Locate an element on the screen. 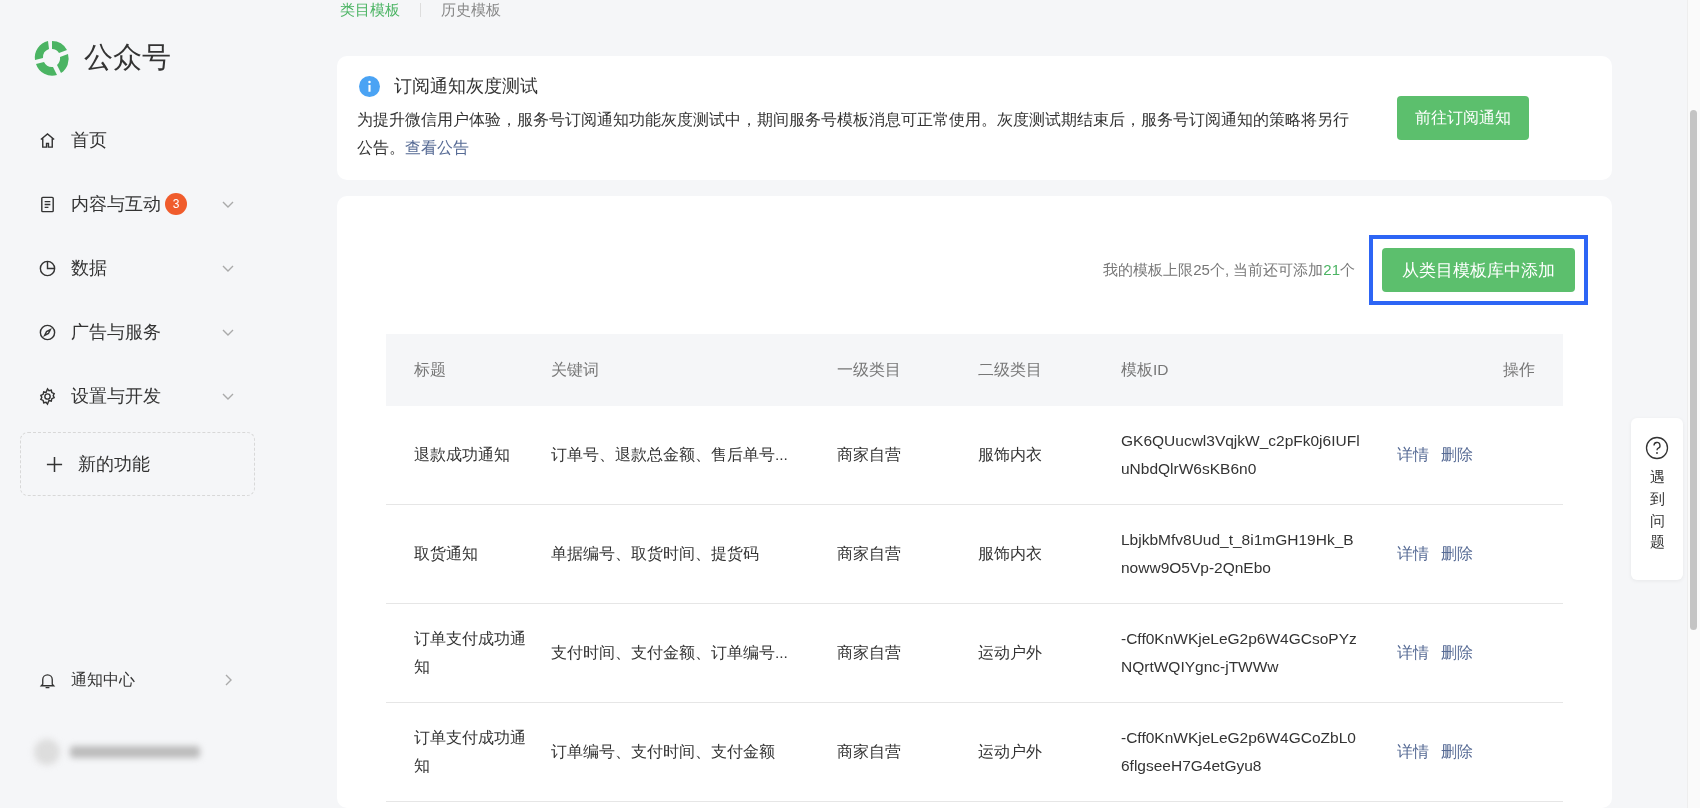 This screenshot has width=1700, height=808. table-cell-text: GK6QUucwl3VqjkW_c2pFk0j6IUFluNbdQlrW6sKB6n0 is located at coordinates (1241, 455).